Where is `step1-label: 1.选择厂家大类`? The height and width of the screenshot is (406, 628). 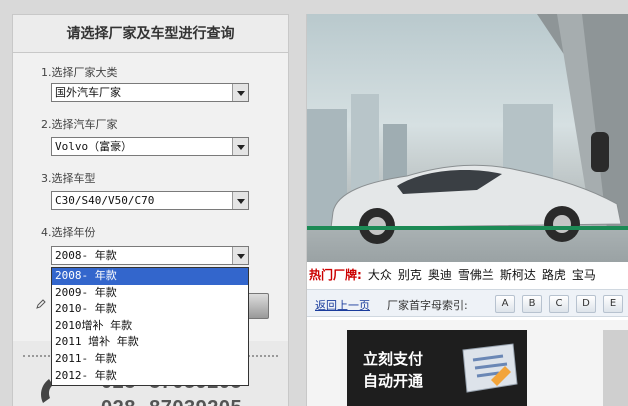
step1-label: 1.选择厂家大类 is located at coordinates (79, 72).